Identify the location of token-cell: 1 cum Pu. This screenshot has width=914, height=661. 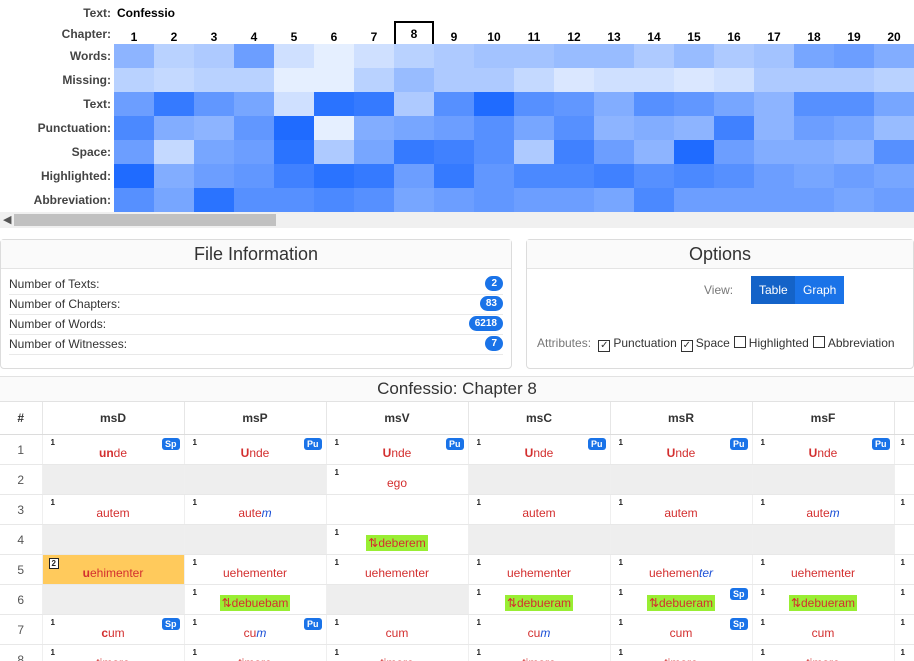
(255, 629).